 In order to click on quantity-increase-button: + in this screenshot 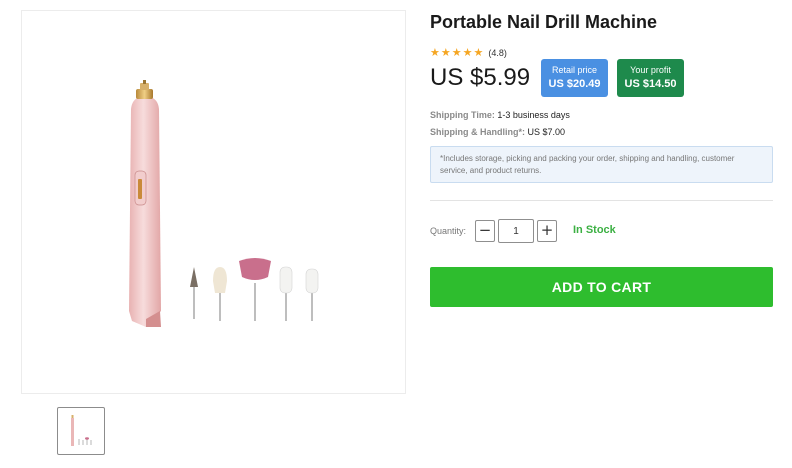, I will do `click(547, 231)`.